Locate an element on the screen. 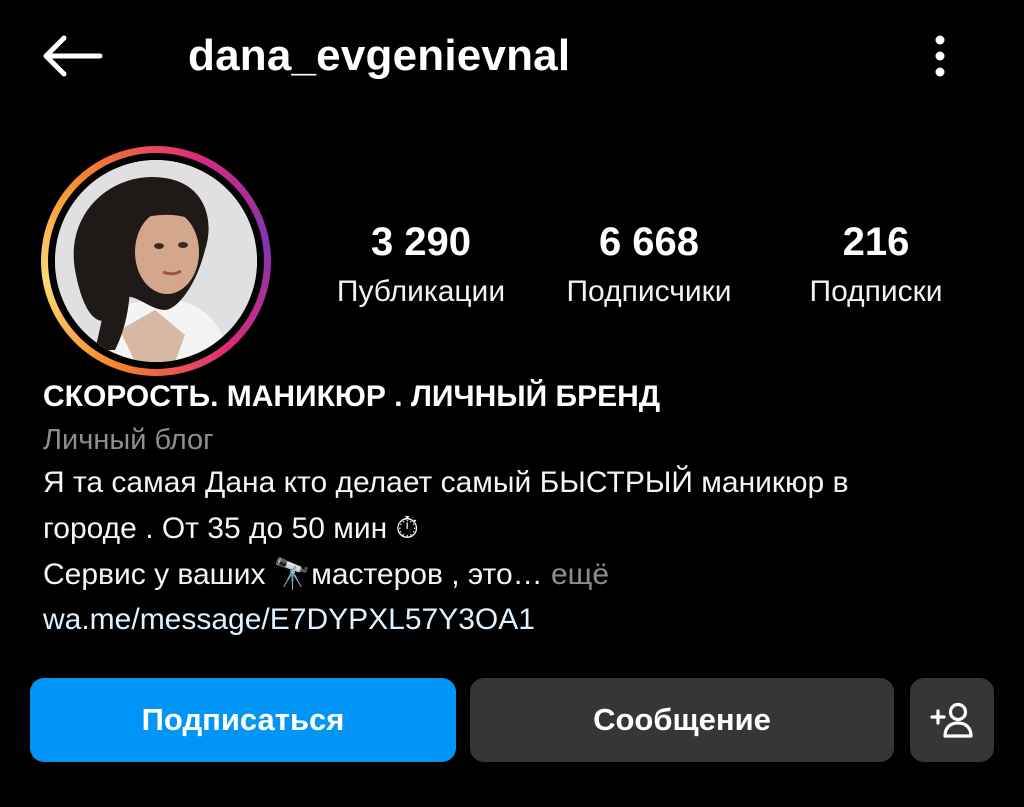 The height and width of the screenshot is (807, 1024). followers-label: Подписчики is located at coordinates (649, 291).